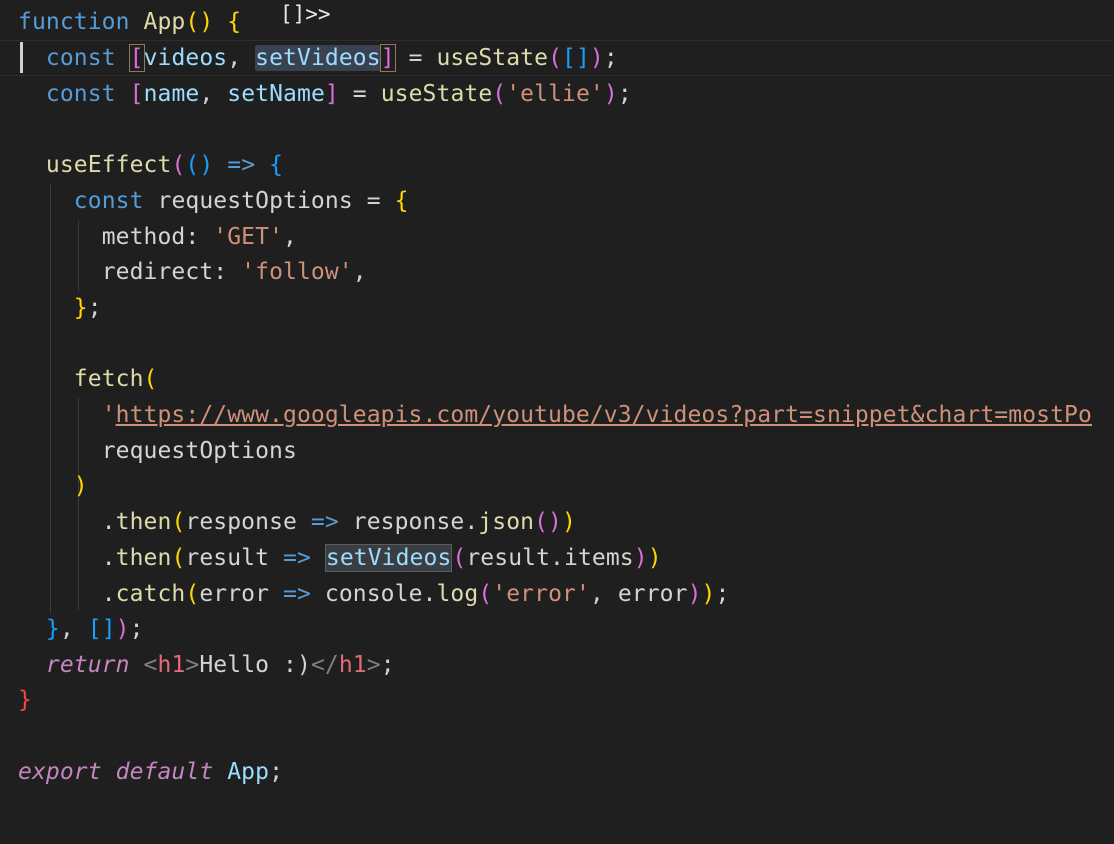  What do you see at coordinates (220, 665) in the screenshot?
I see `code-line: return <h1>Hello :)</h1>;` at bounding box center [220, 665].